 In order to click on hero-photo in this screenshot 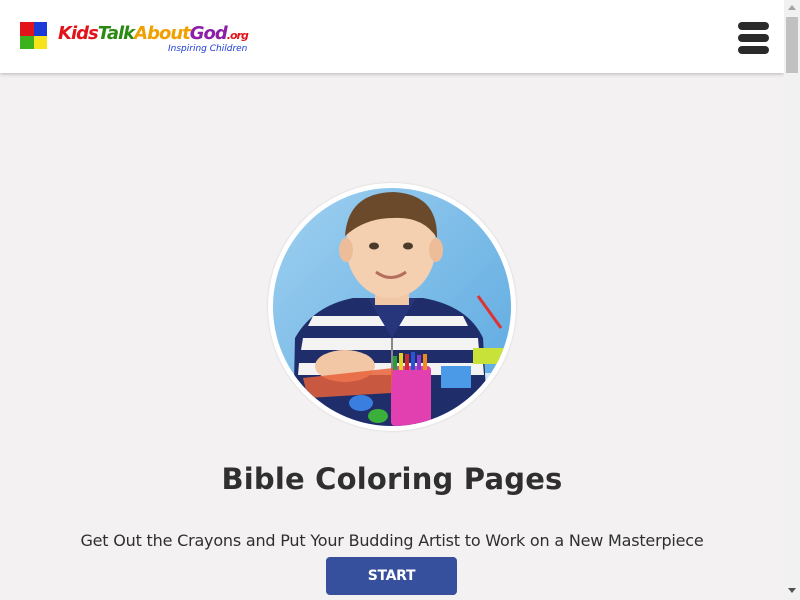, I will do `click(392, 307)`.